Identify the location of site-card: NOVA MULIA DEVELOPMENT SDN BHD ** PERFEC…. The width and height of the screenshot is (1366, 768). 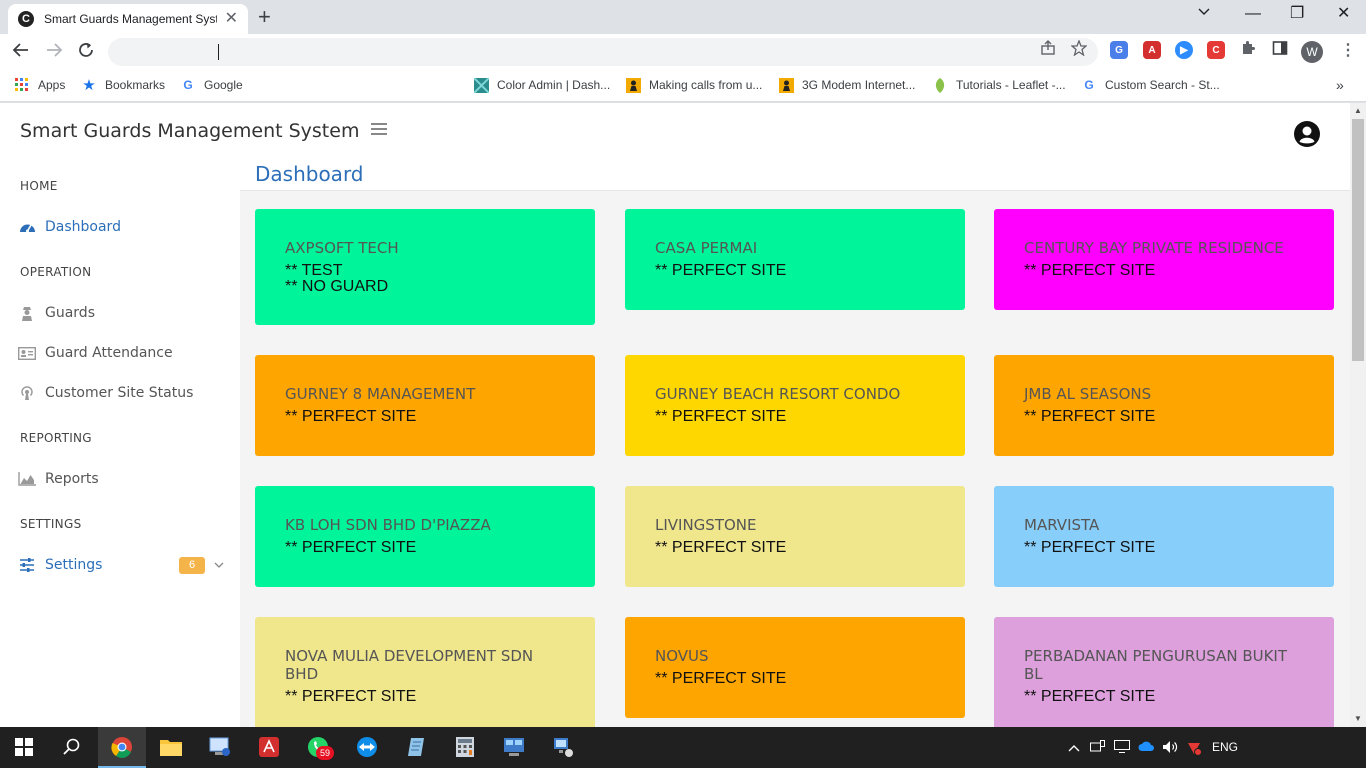
(425, 672).